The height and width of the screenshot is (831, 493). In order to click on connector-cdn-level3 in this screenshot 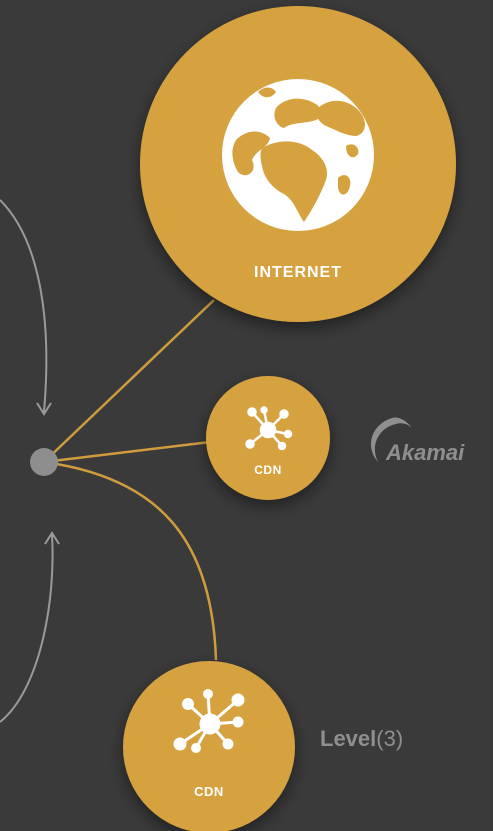, I will do `click(130, 560)`.